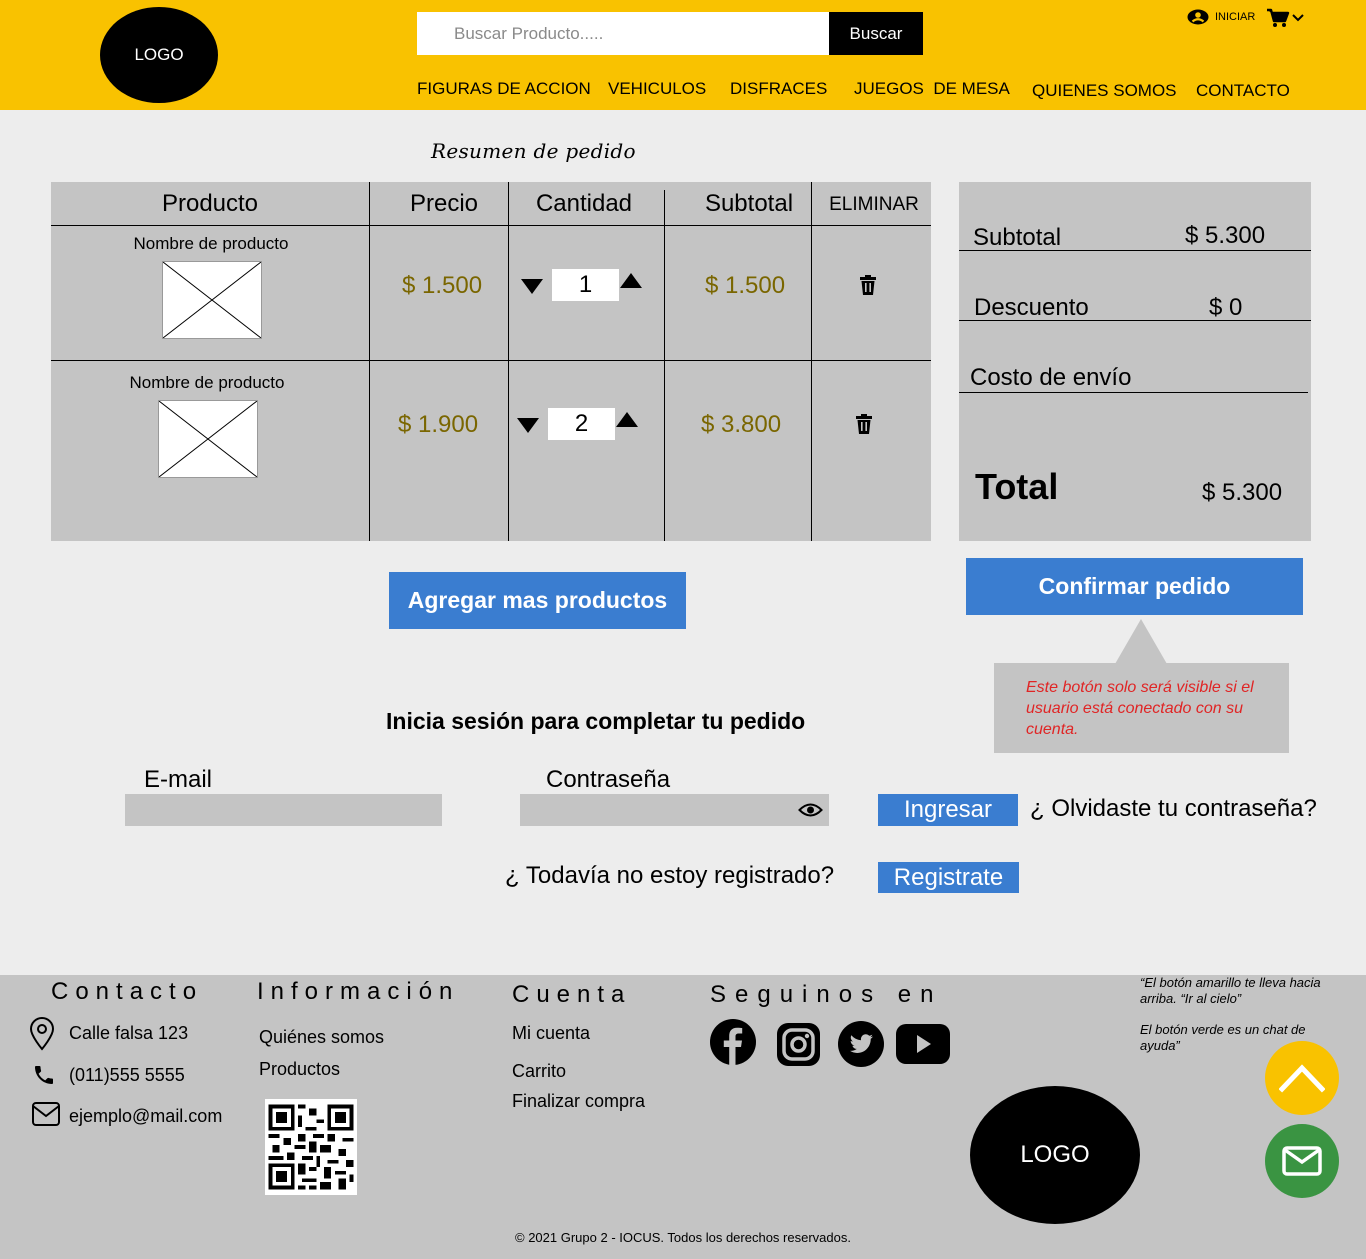 The height and width of the screenshot is (1259, 1366). Describe the element at coordinates (42, 1034) in the screenshot. I see `location-pin-icon` at that location.